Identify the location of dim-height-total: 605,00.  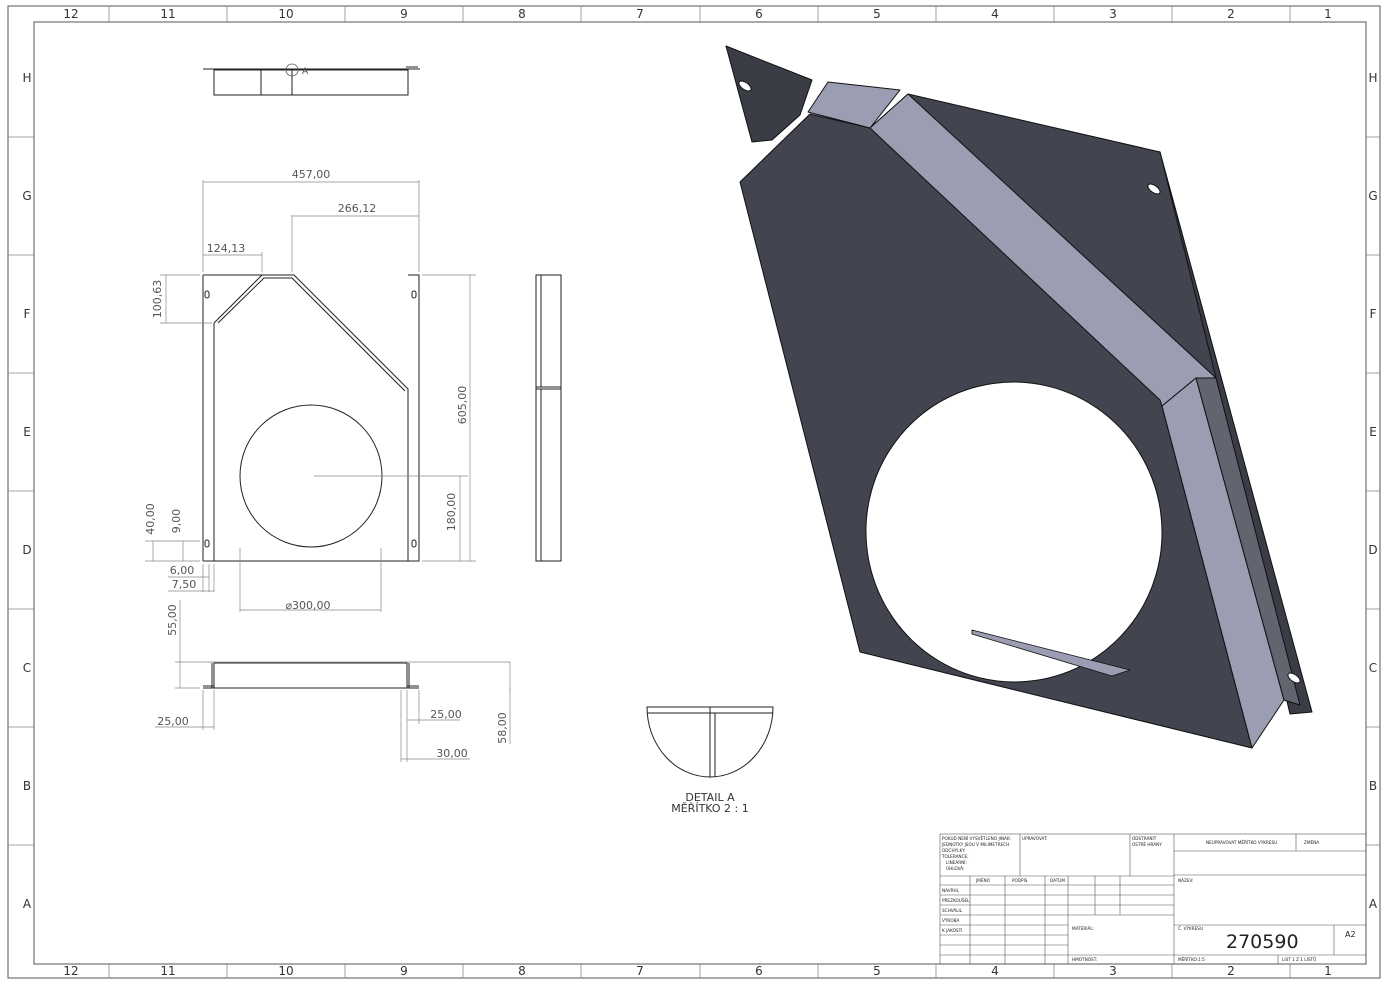
(462, 405).